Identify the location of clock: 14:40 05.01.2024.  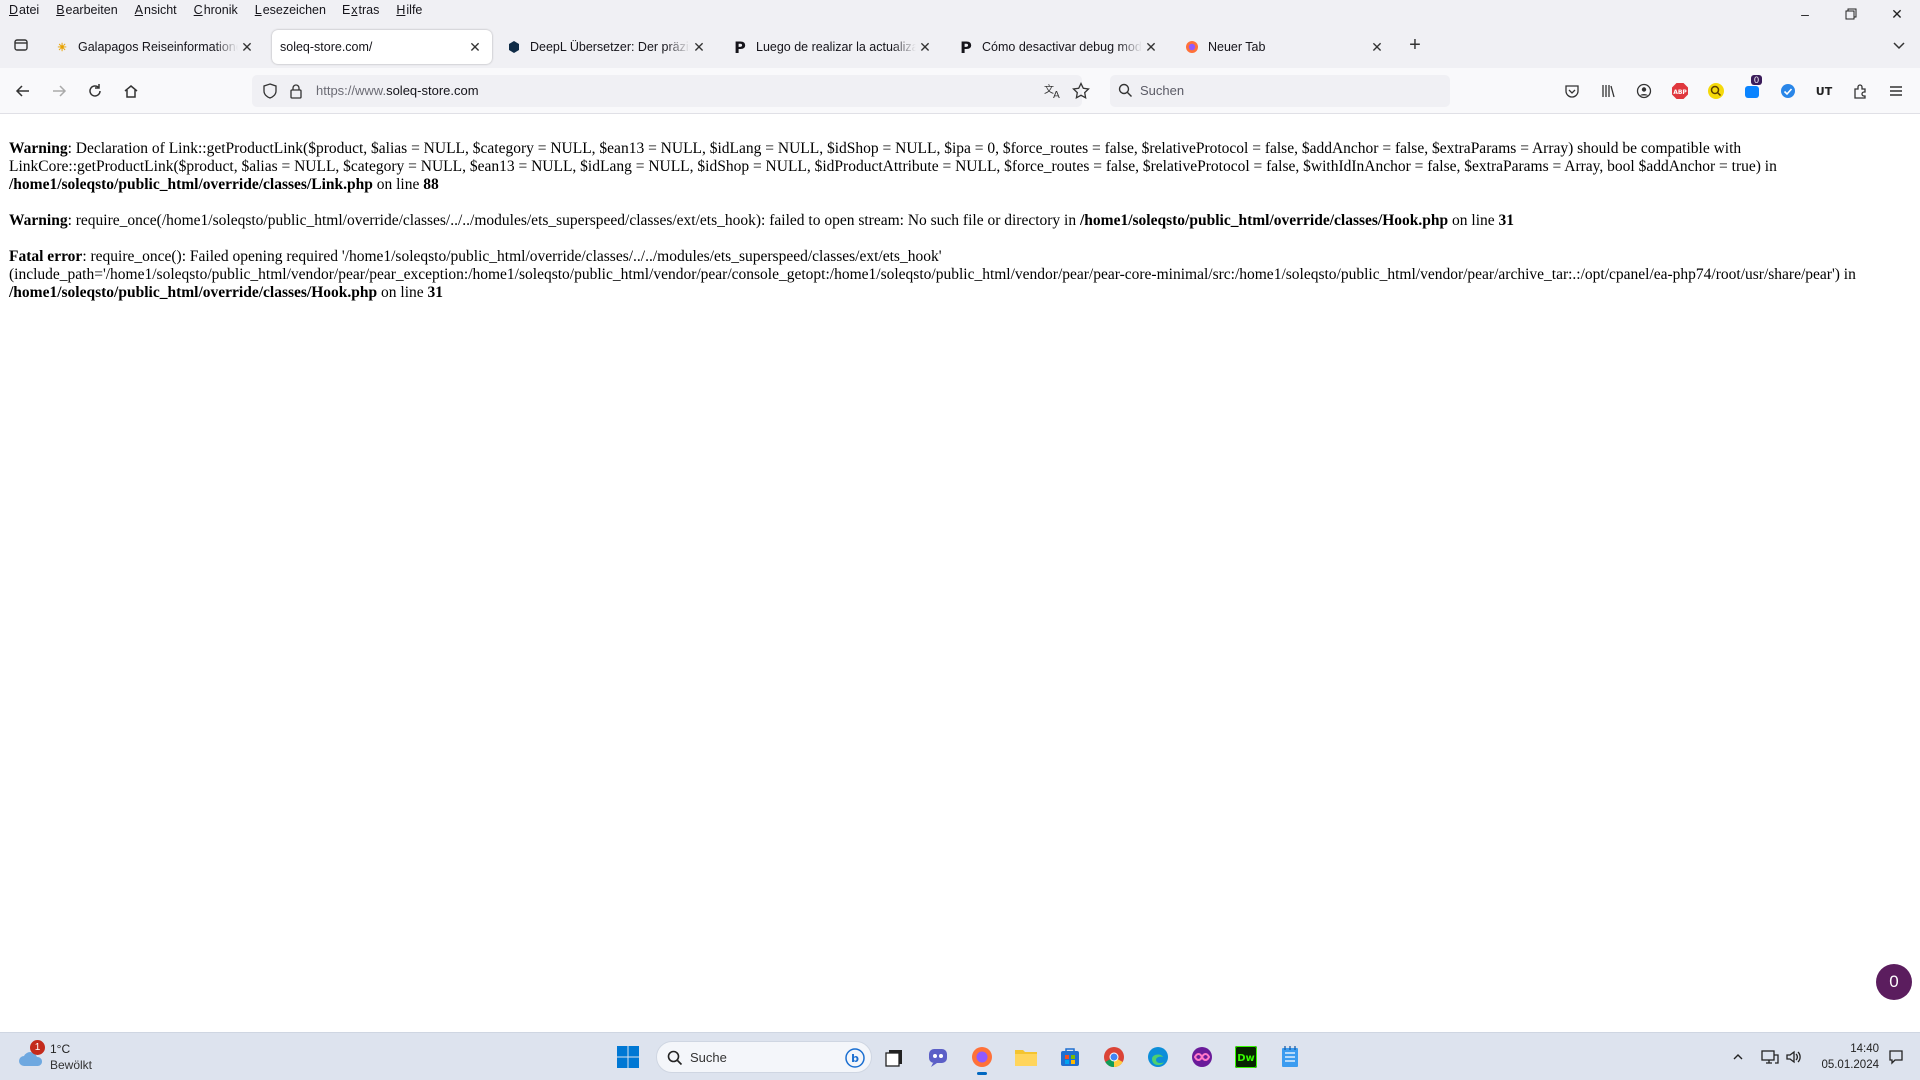
(1847, 1057).